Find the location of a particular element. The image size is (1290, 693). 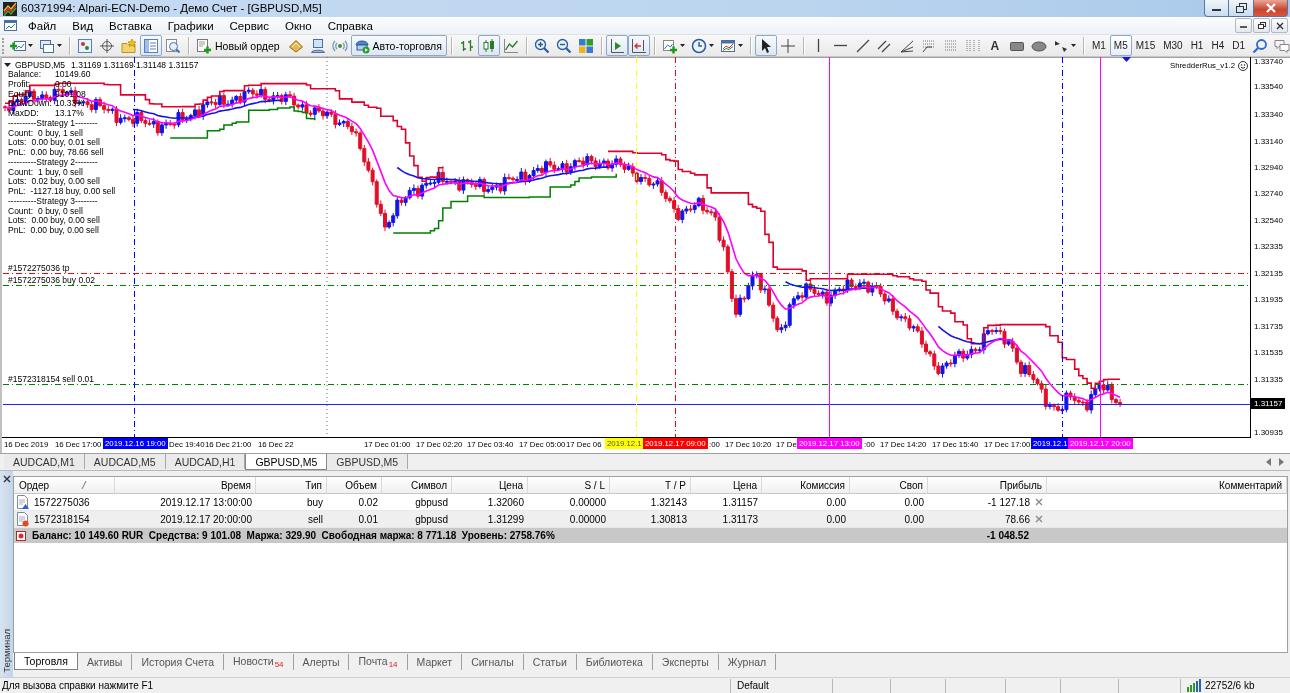

timeframe-button: M1 is located at coordinates (1098, 45).